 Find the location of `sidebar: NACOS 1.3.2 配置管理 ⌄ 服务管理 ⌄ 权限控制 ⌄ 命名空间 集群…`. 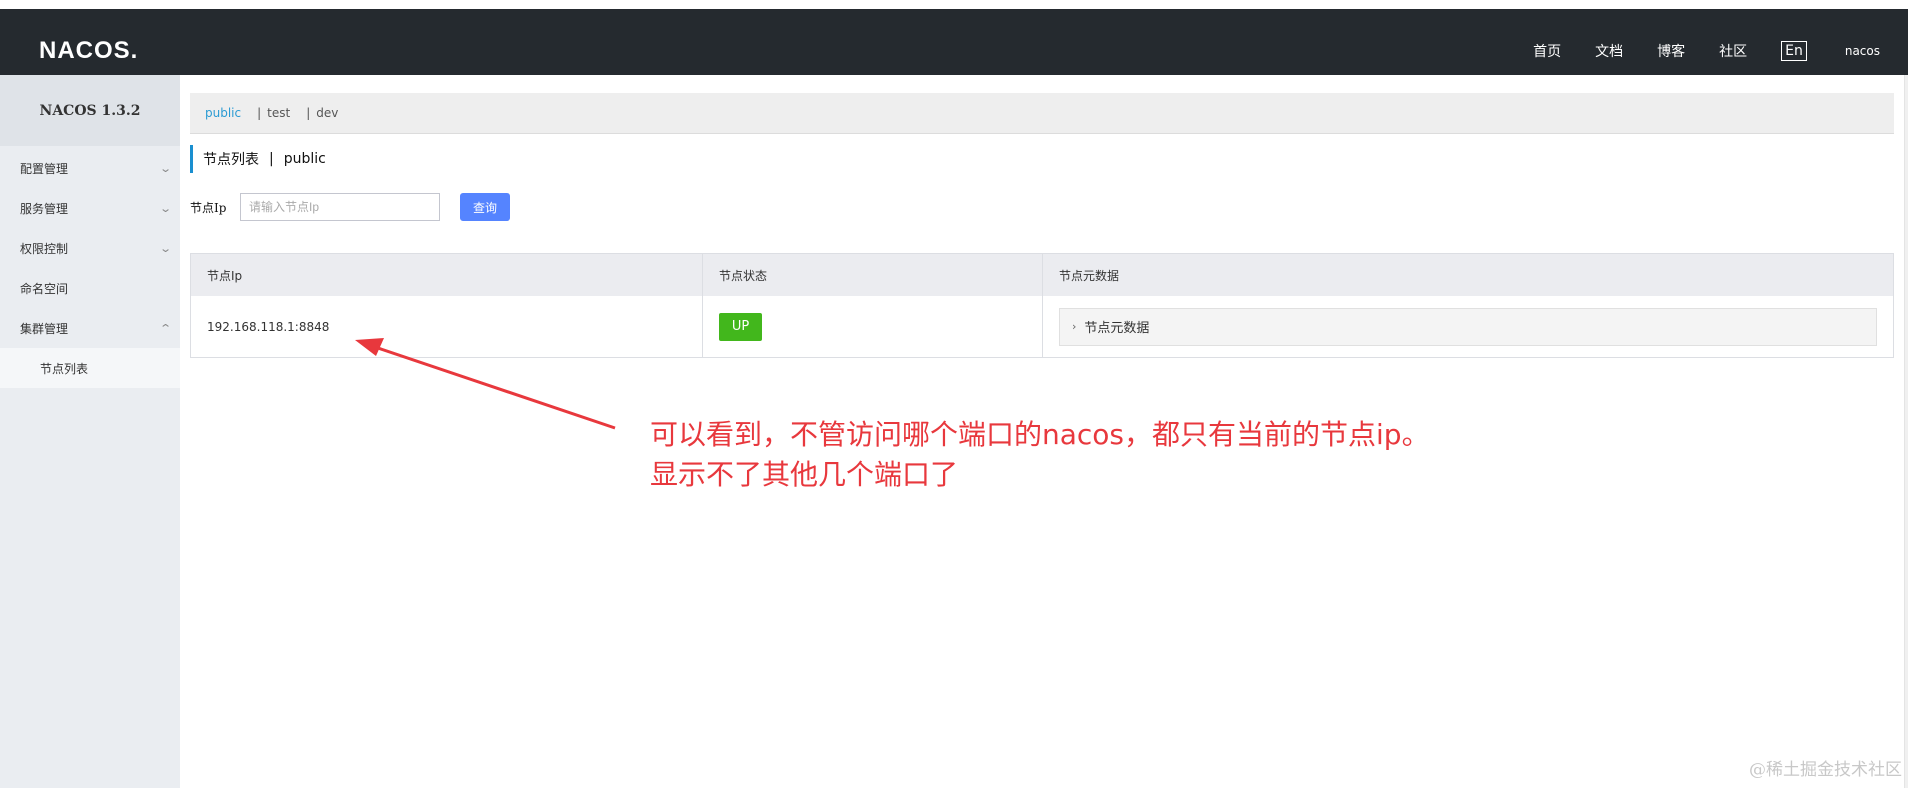

sidebar: NACOS 1.3.2 配置管理 ⌄ 服务管理 ⌄ 权限控制 ⌄ 命名空间 集群… is located at coordinates (90, 431).